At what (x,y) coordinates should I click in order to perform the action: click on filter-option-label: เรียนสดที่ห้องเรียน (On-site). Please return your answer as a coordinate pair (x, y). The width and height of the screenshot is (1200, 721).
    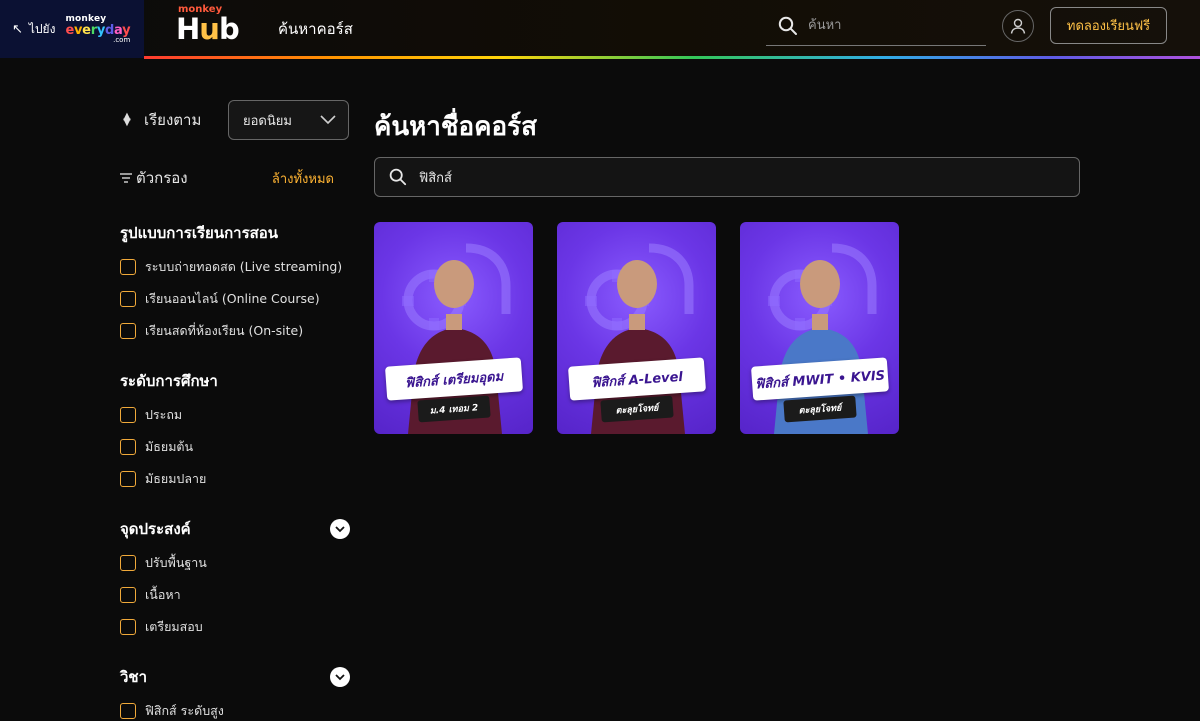
    Looking at the image, I should click on (224, 330).